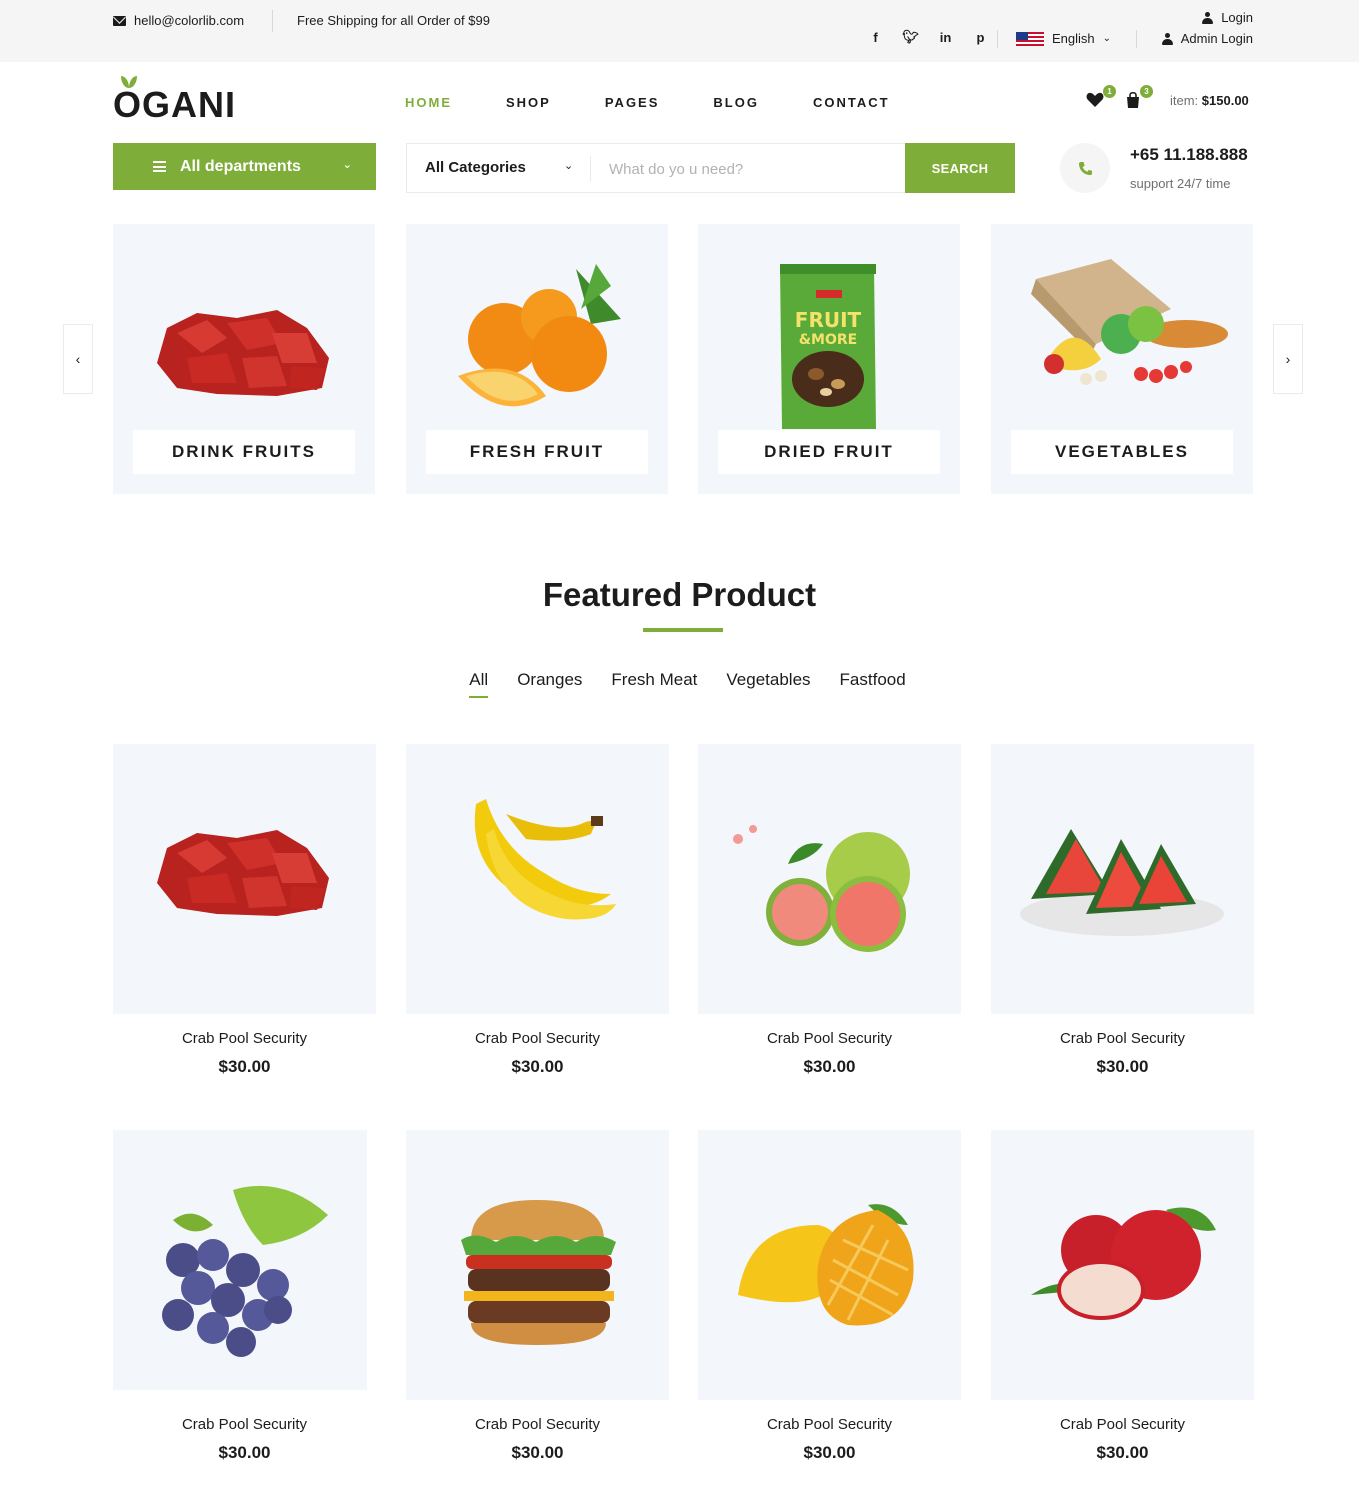  I want to click on filter-fresh-meat: Fresh Meat, so click(654, 680).